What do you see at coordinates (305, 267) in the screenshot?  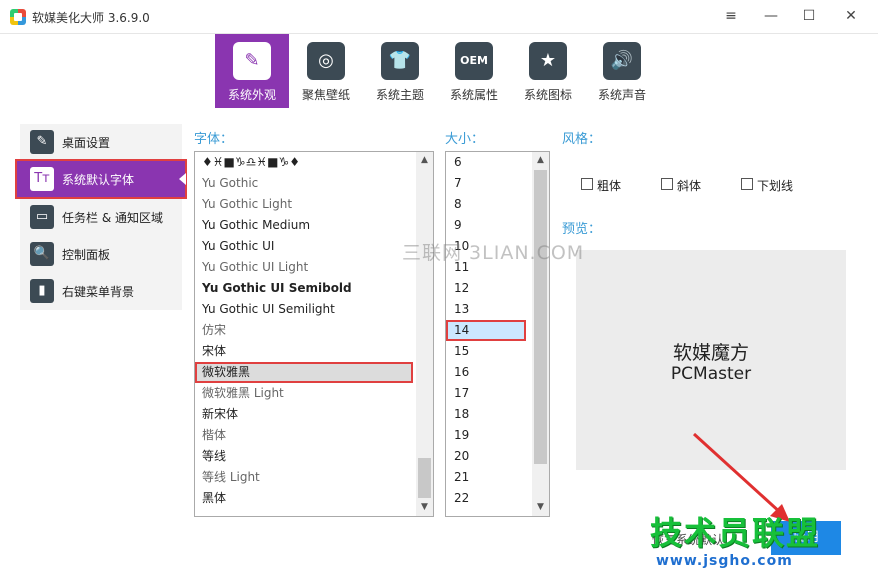 I see `font-list-item: Yu Gothic UI Light` at bounding box center [305, 267].